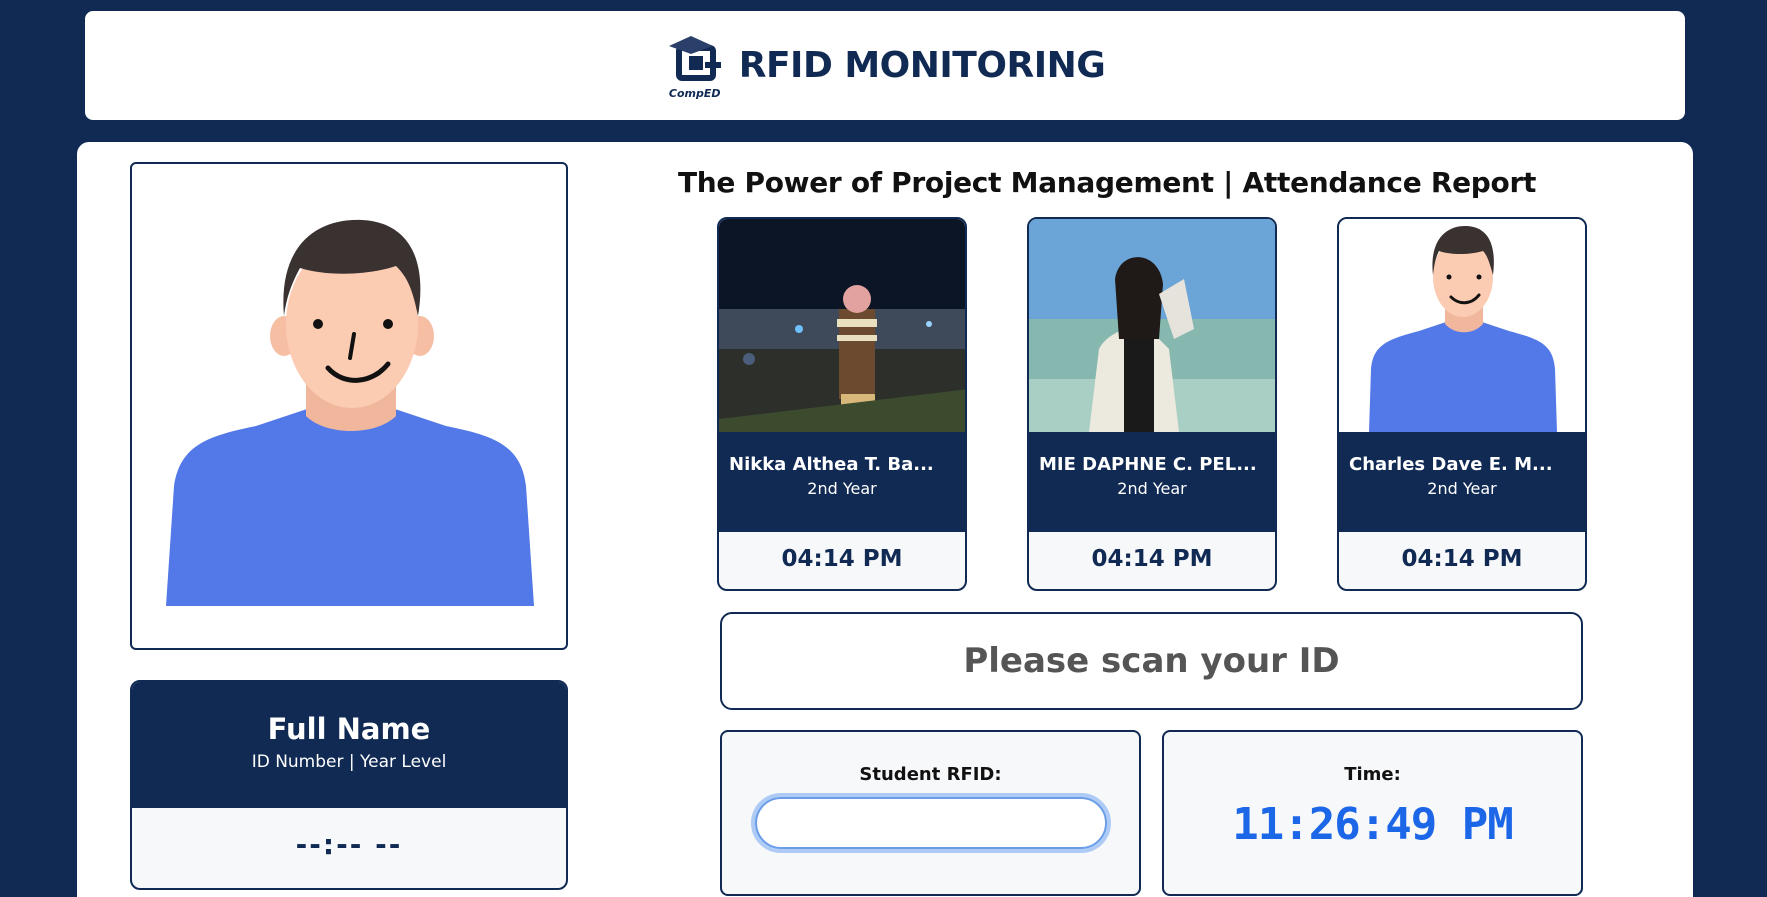 This screenshot has height=897, width=1767. Describe the element at coordinates (930, 823) in the screenshot. I see `rfid-input` at that location.